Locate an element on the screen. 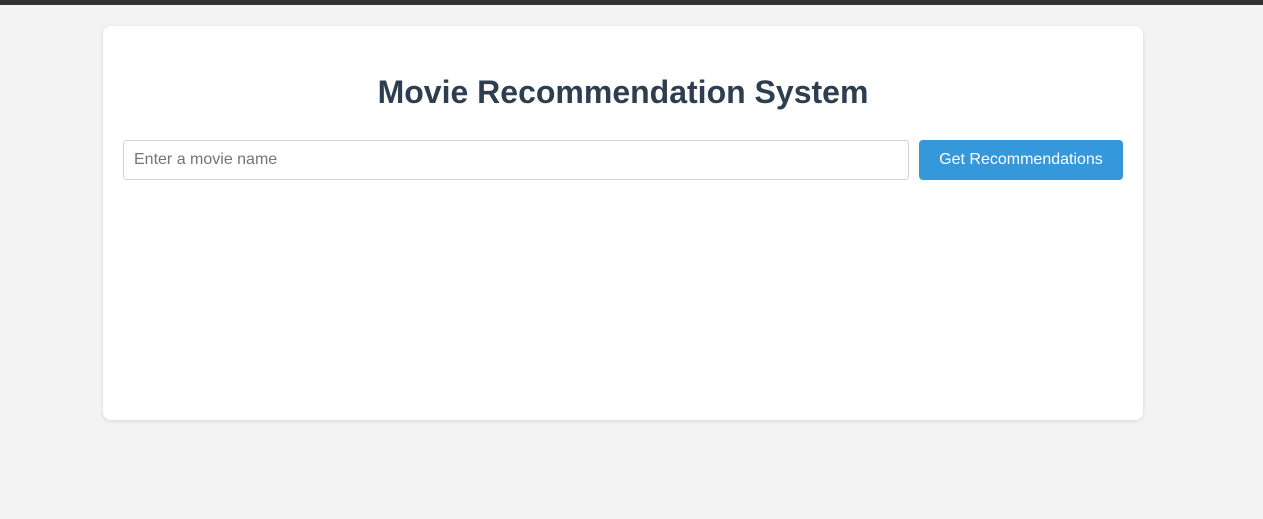  page-title: Movie Recommendation System is located at coordinates (623, 92).